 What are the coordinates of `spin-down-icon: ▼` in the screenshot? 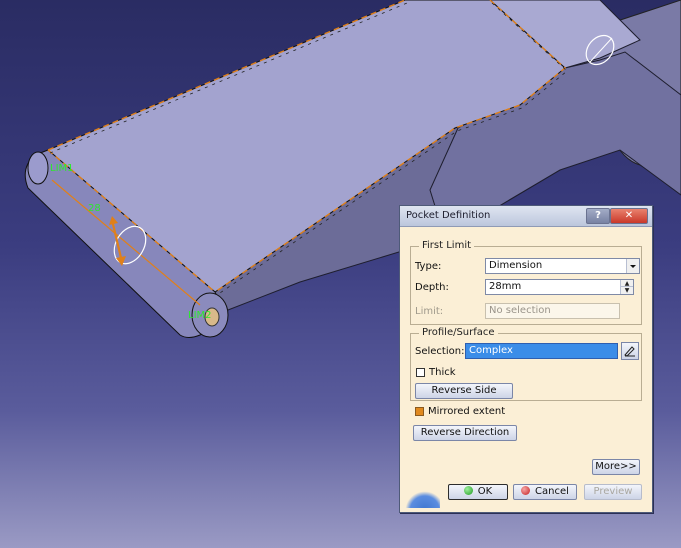 It's located at (626, 290).